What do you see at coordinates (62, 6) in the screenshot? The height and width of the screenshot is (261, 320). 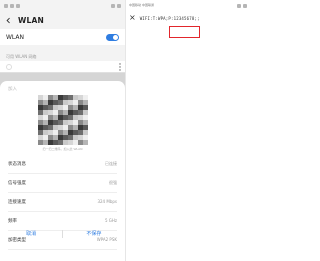 I see `status-bar` at bounding box center [62, 6].